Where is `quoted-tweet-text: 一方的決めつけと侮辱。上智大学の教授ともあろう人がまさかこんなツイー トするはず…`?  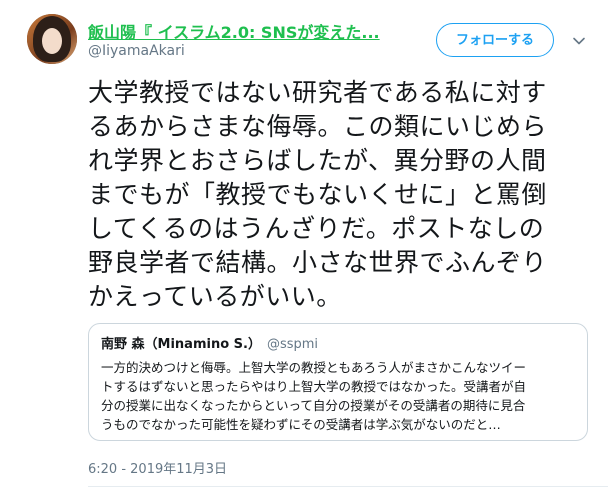 quoted-tweet-text: 一方的決めつけと侮辱。上智大学の教授ともあろう人がまさかこんなツイー トするはず… is located at coordinates (338, 396).